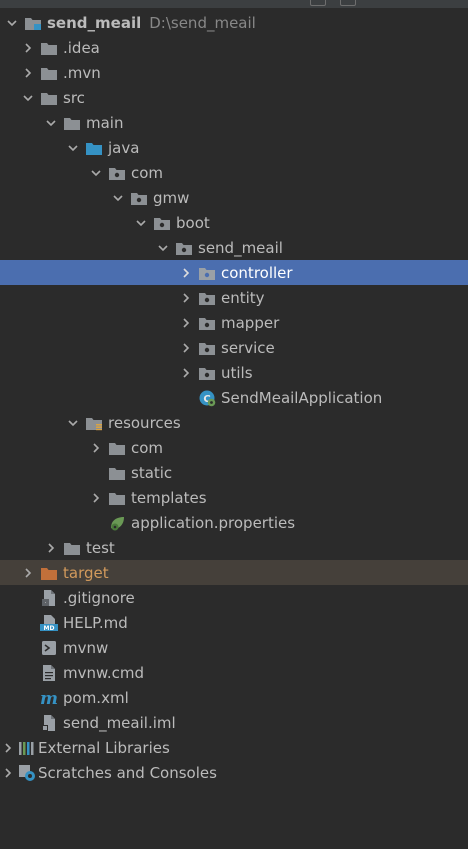  I want to click on tree-item-send-meail-application: C SendMeailApplication, so click(234, 397).